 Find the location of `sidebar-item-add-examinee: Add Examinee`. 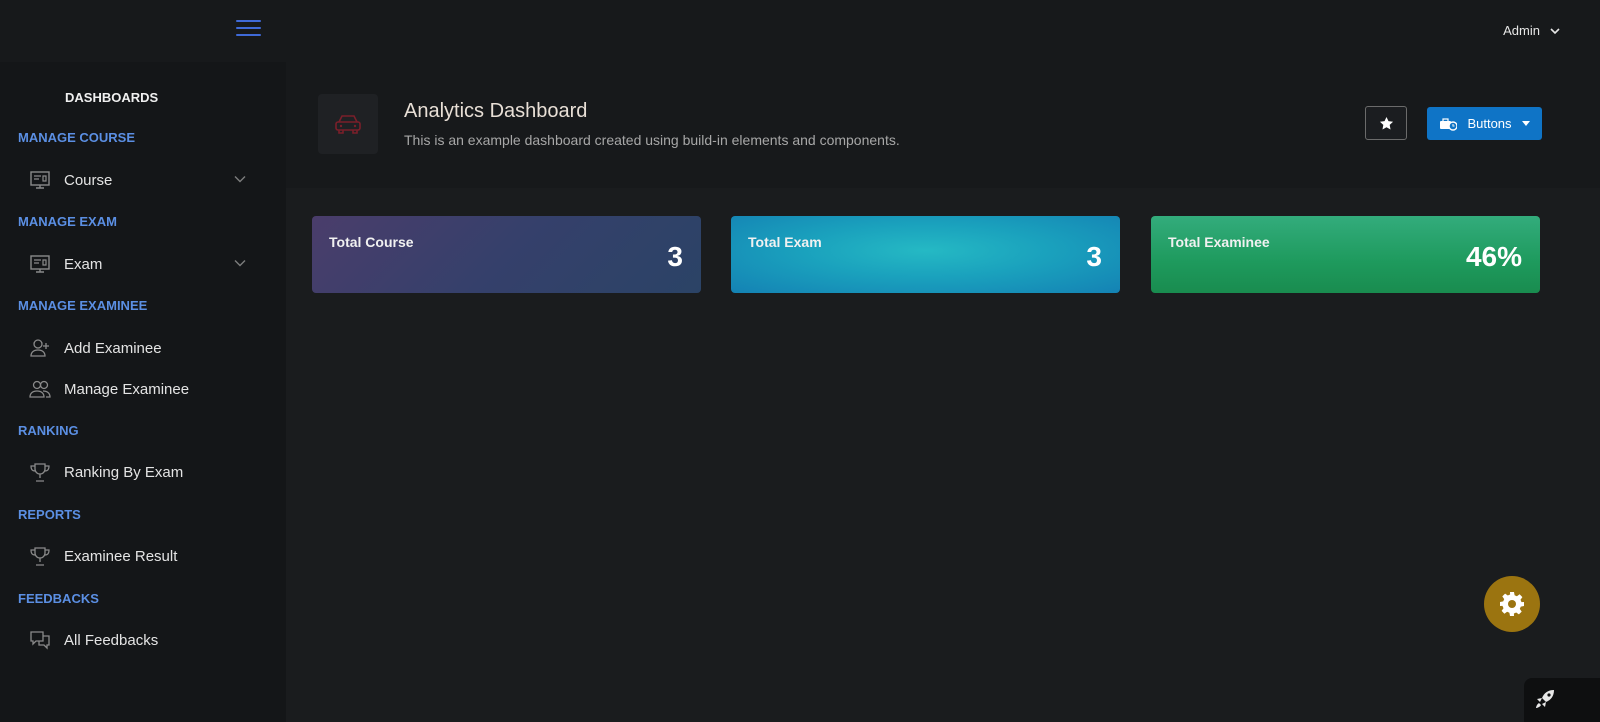

sidebar-item-add-examinee: Add Examinee is located at coordinates (143, 348).